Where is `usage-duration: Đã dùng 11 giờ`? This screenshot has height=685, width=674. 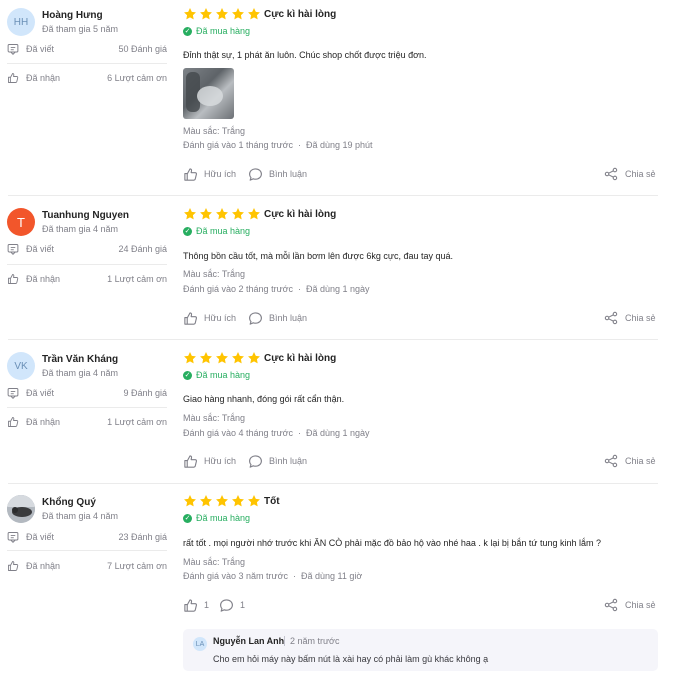
usage-duration: Đã dùng 11 giờ is located at coordinates (331, 576).